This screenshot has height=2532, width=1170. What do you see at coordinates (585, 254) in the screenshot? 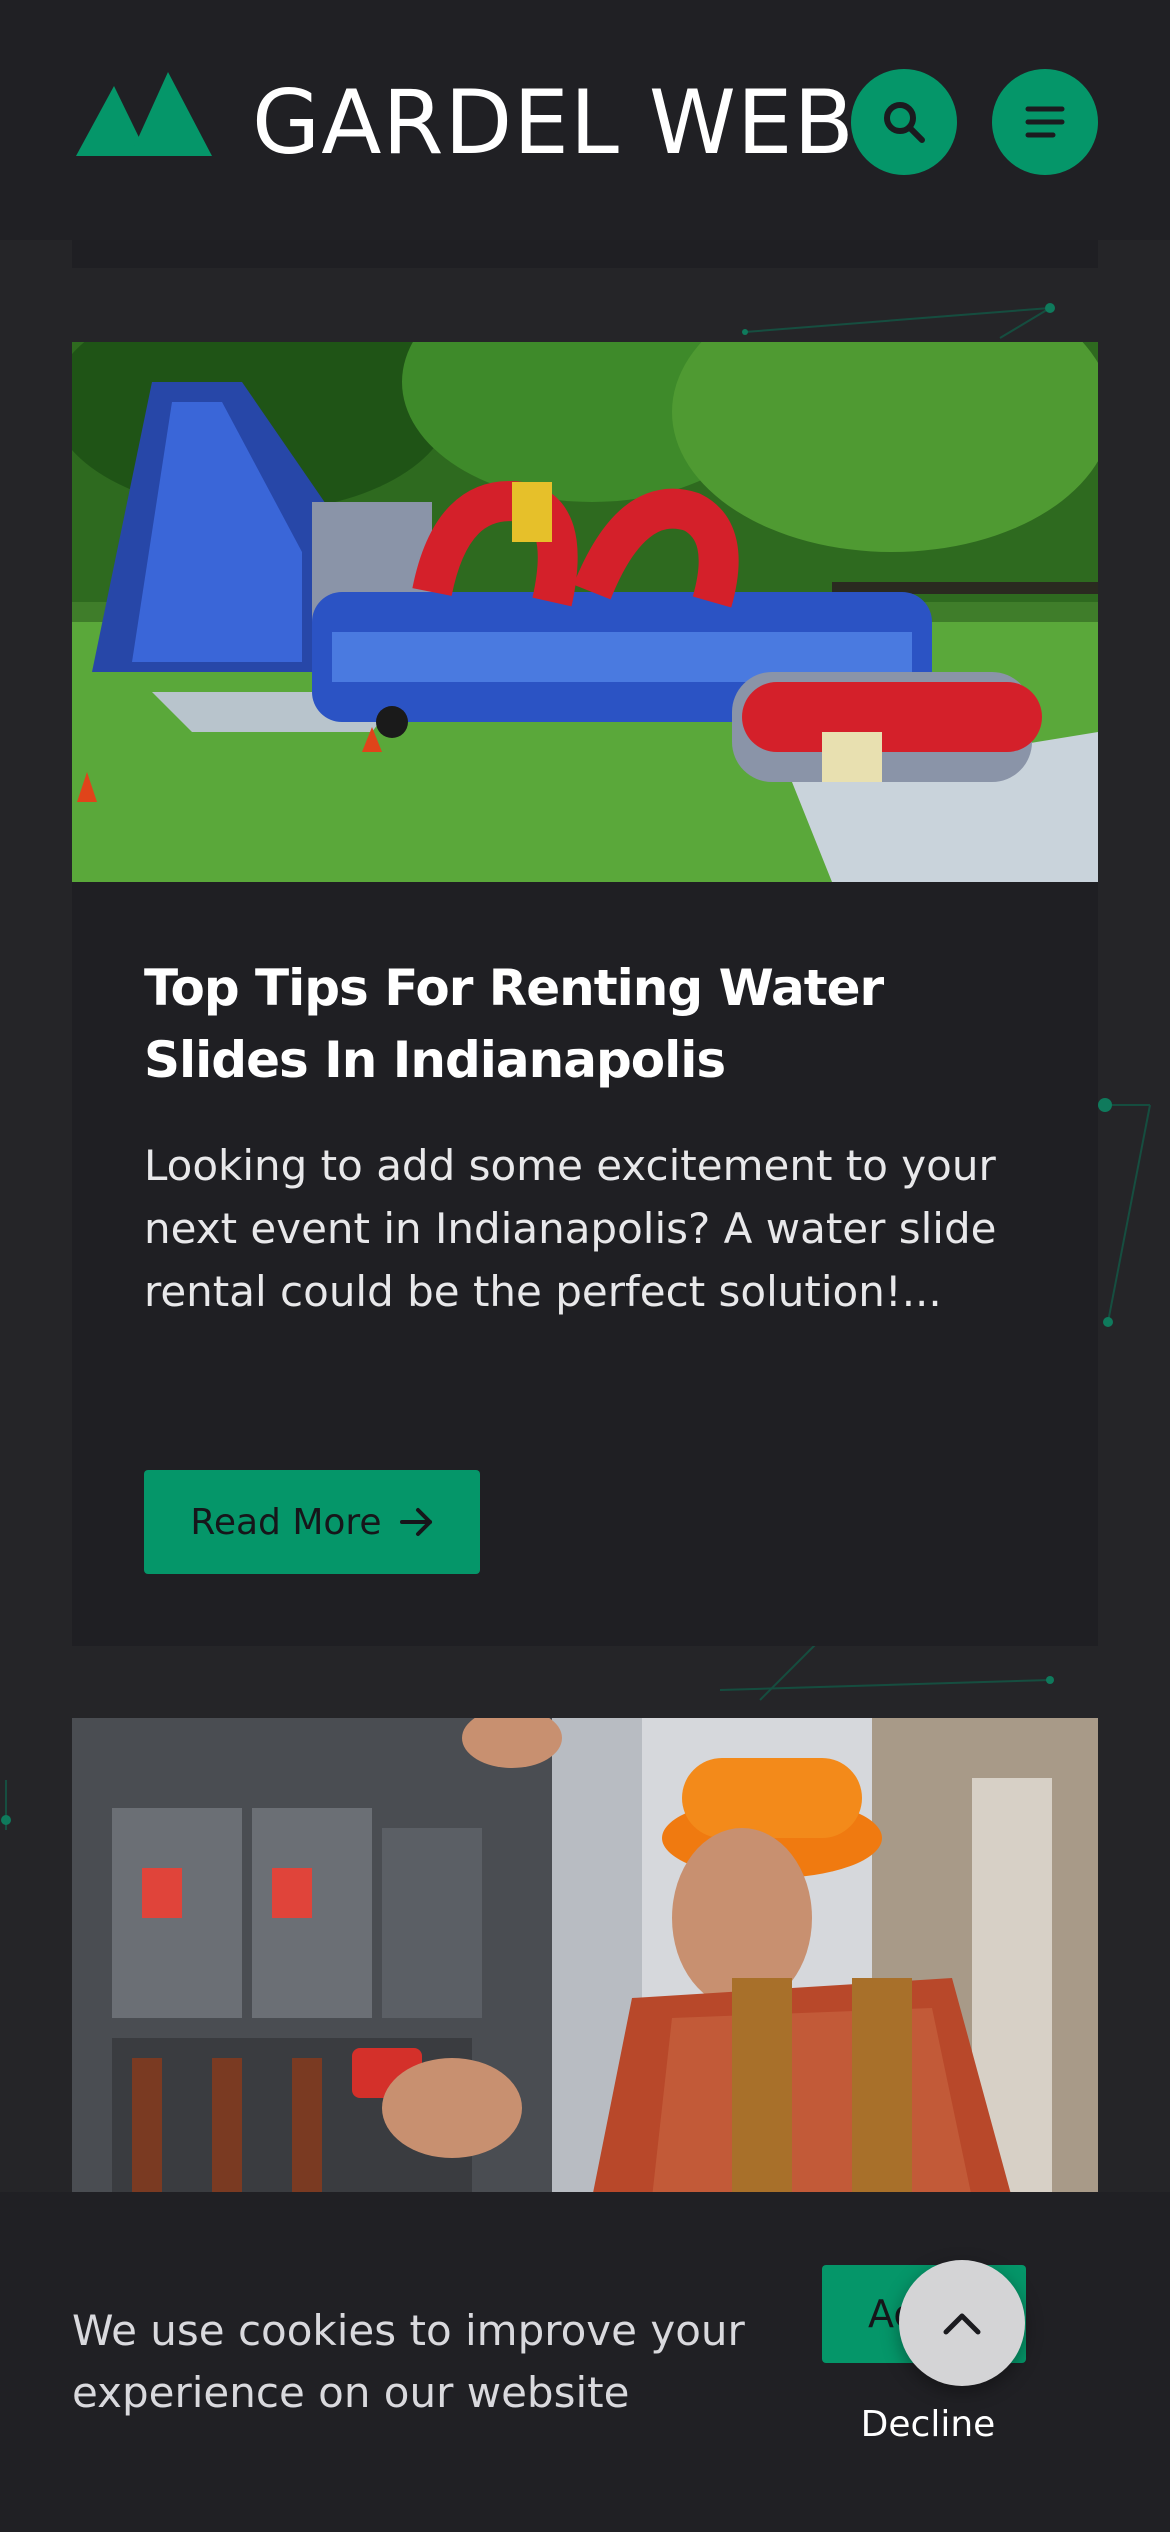
I see `previous-post-card` at bounding box center [585, 254].